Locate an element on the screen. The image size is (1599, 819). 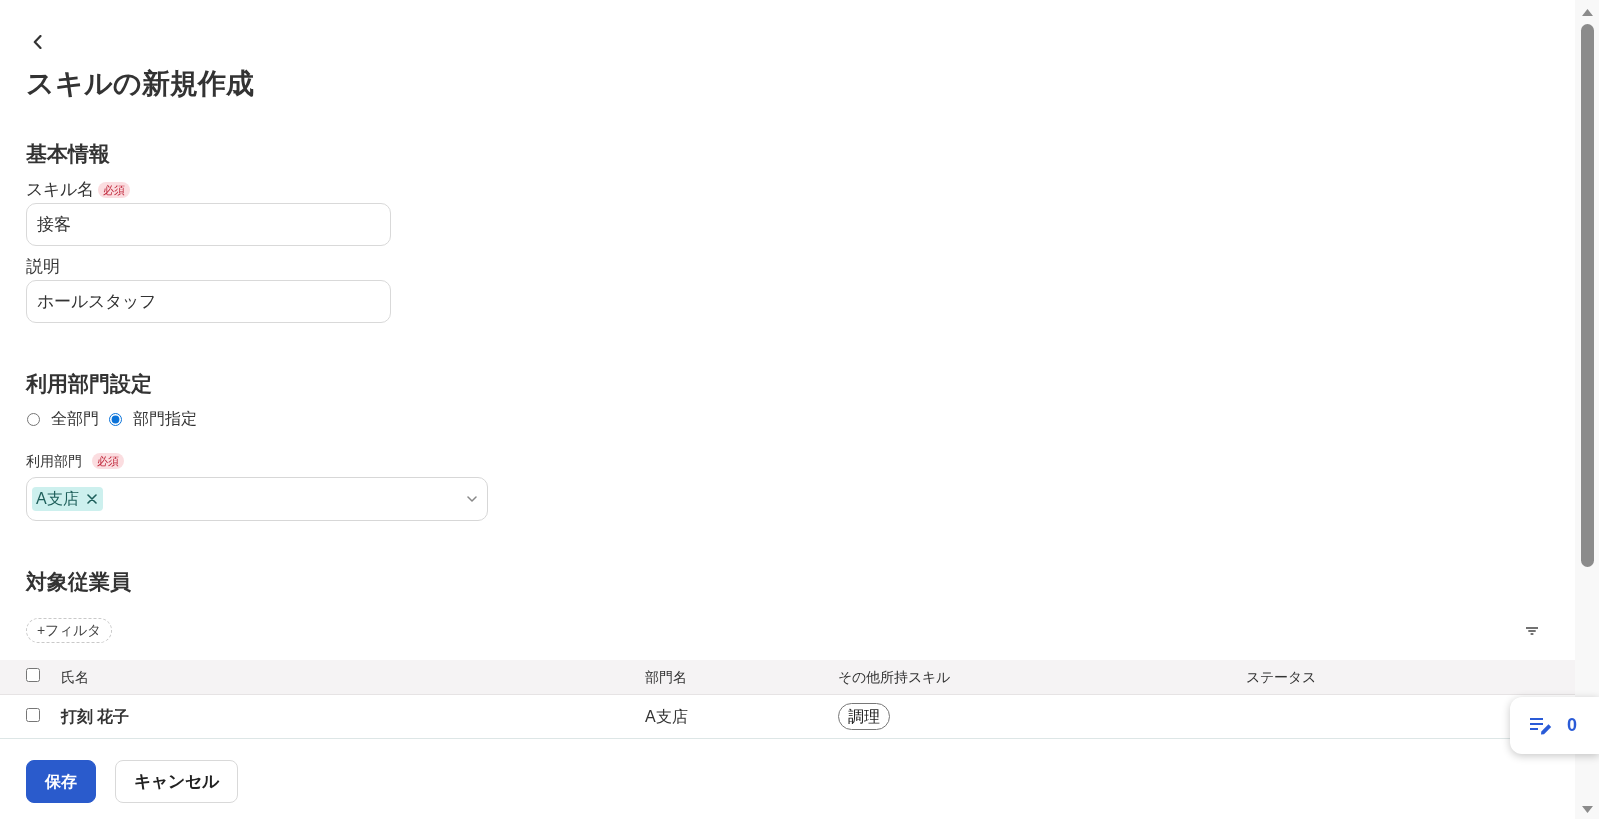
radio-label: 全部門 is located at coordinates (75, 419).